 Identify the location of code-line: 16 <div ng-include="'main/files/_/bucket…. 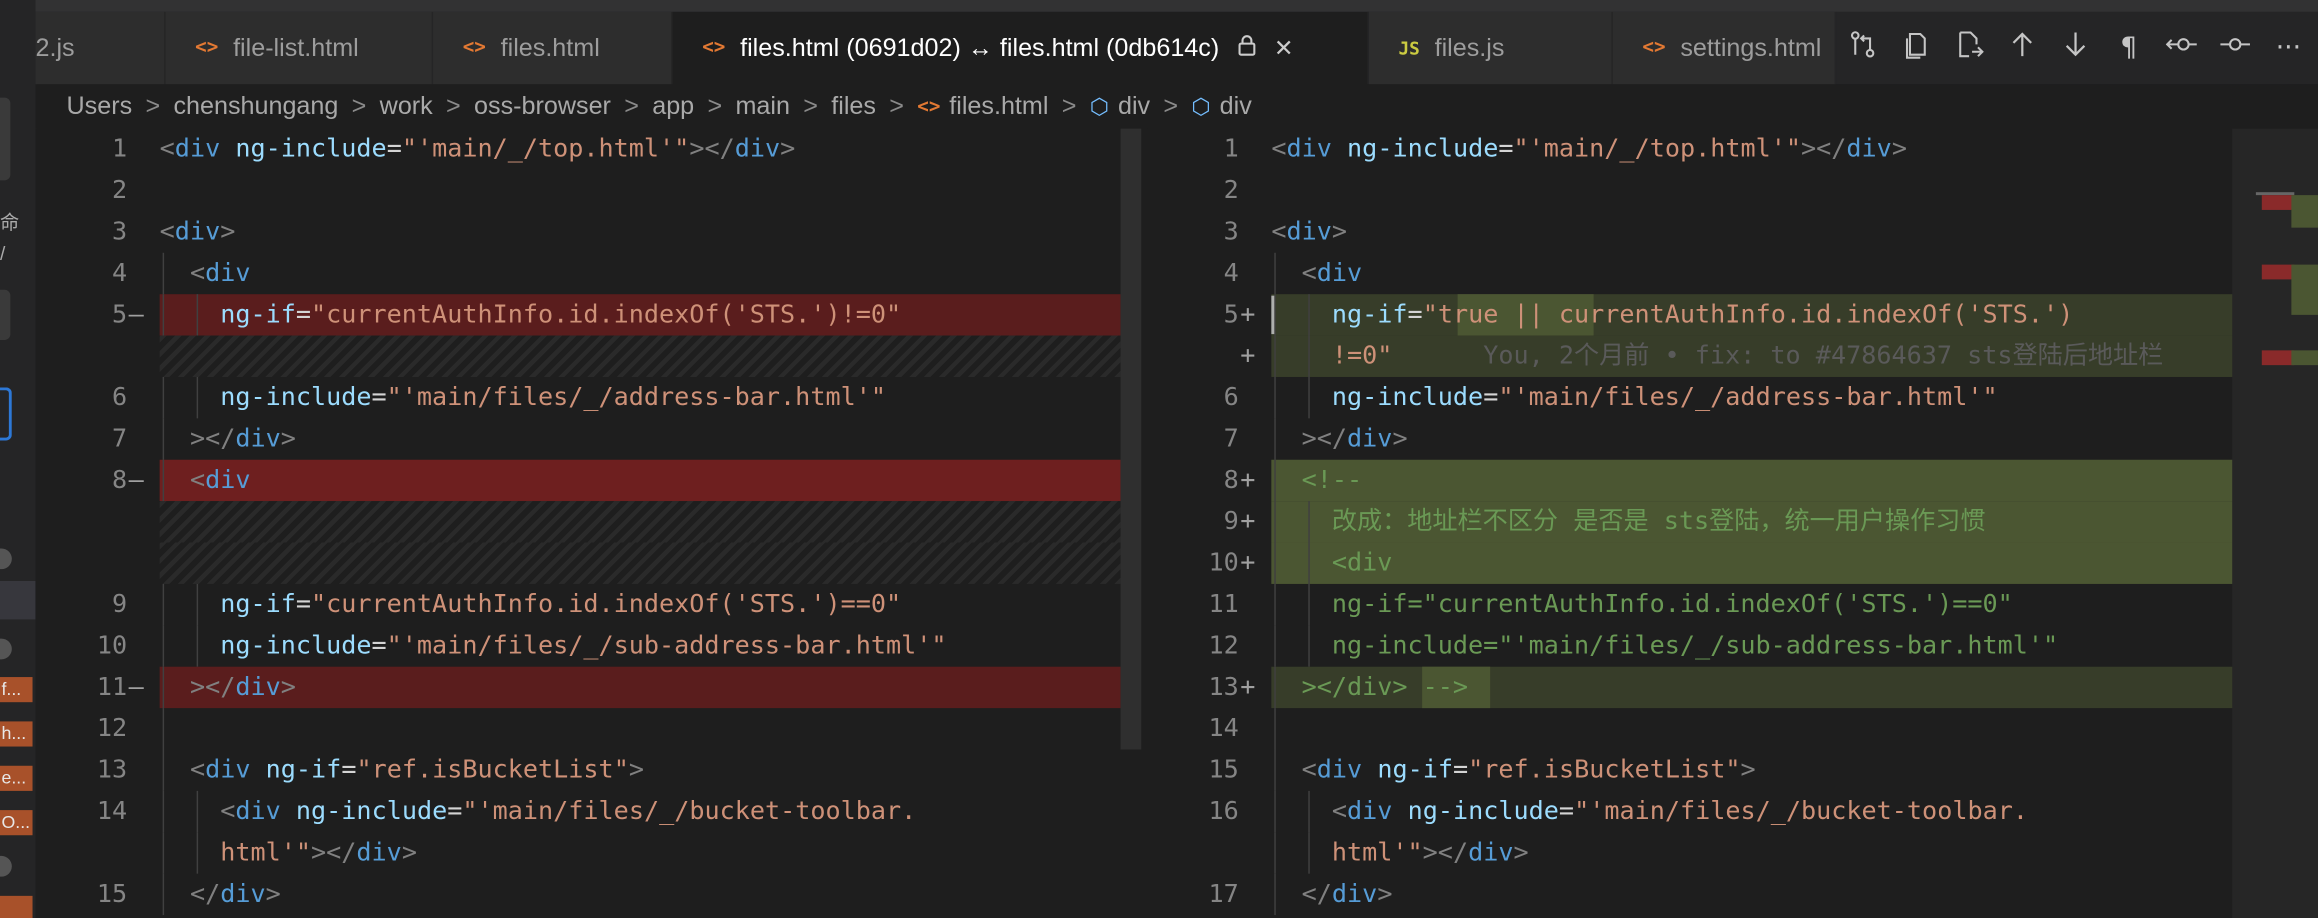
(1732, 811).